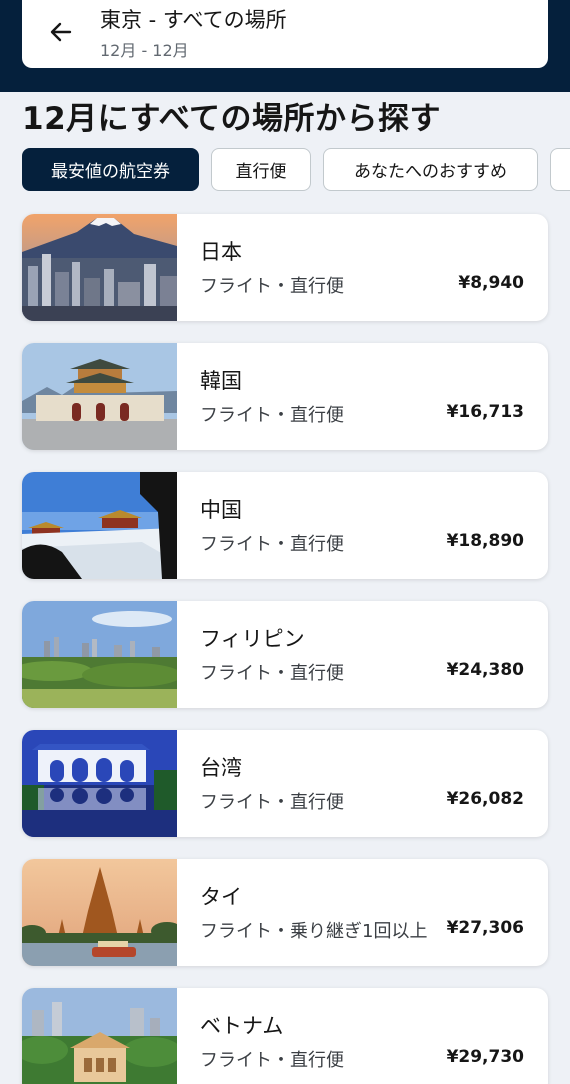 The image size is (570, 1084). Describe the element at coordinates (285, 396) in the screenshot. I see `destination-card: 韓国 フライト・直行便 ¥16,713` at that location.